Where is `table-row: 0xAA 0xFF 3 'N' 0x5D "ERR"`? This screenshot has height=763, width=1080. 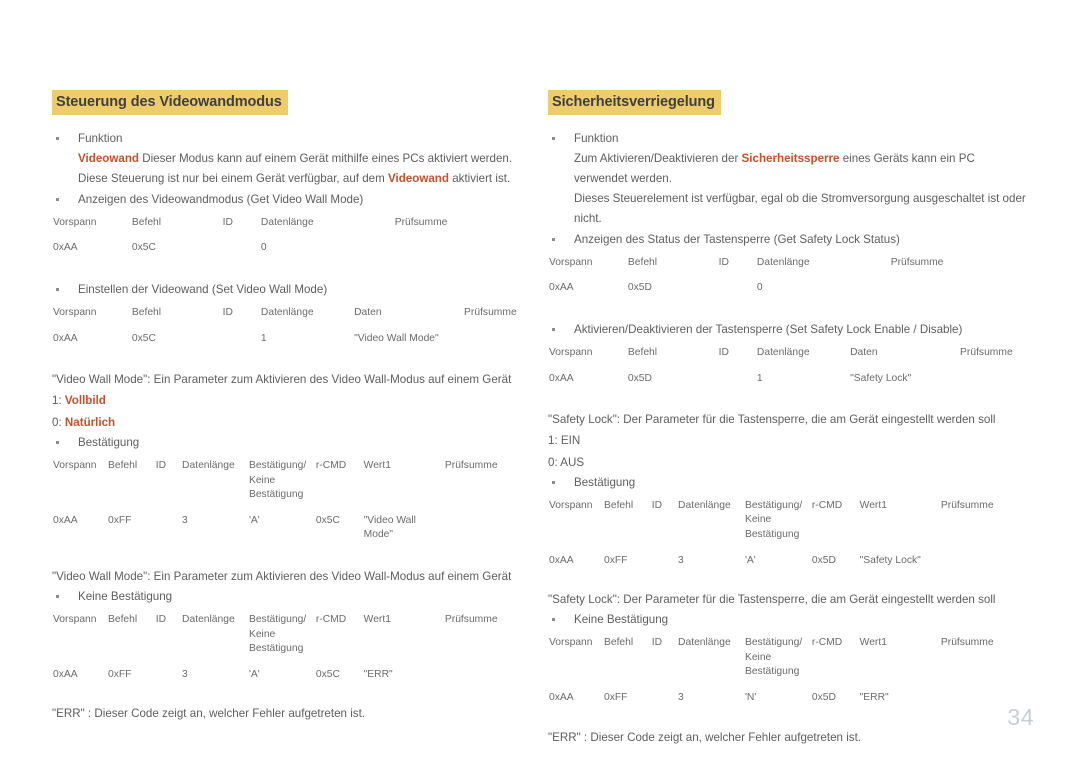 table-row: 0xAA 0xFF 3 'N' 0x5D "ERR" is located at coordinates (787, 698).